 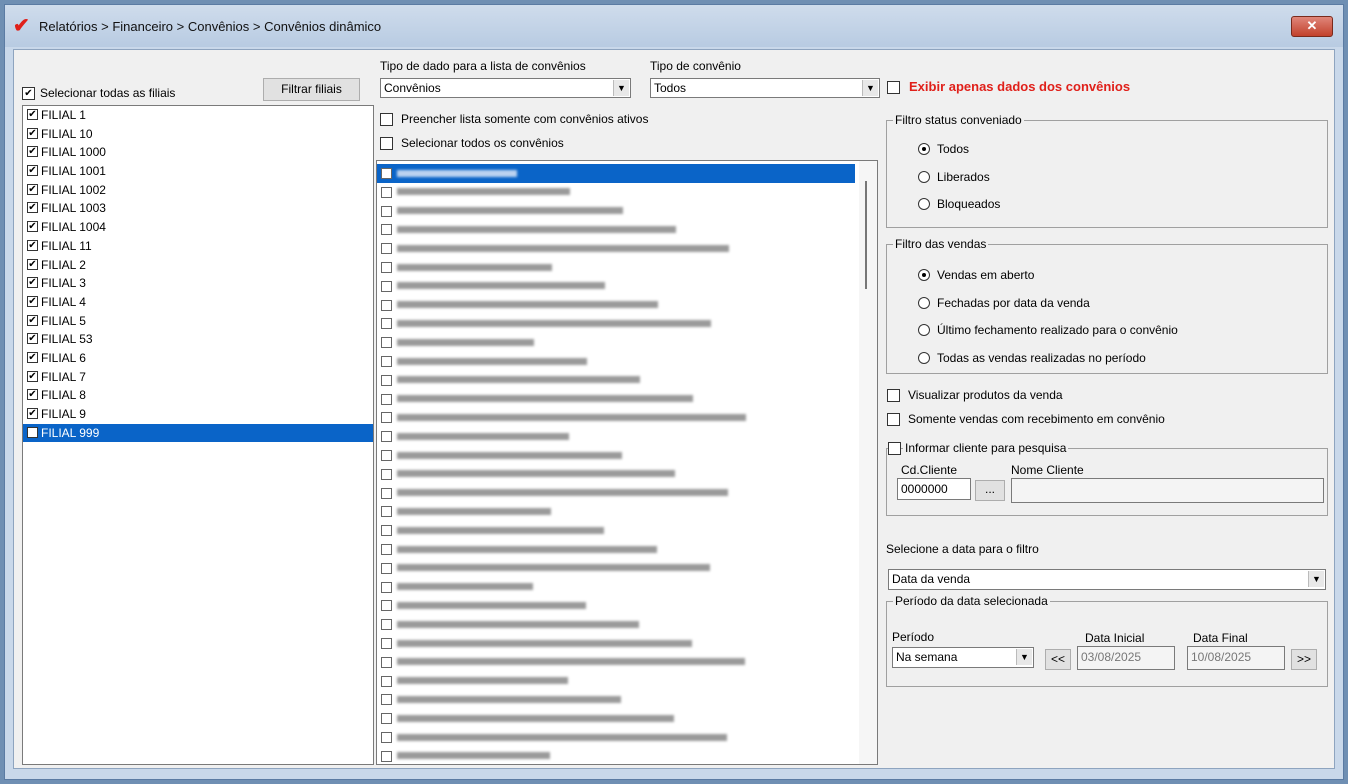 I want to click on filial-item: ✔ FILIAL 1000, so click(x=198, y=152).